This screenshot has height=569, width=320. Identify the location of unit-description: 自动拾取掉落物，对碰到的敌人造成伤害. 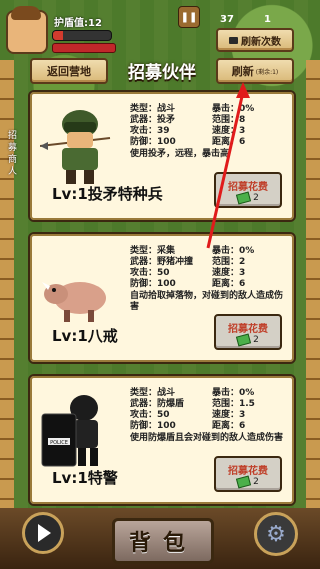
(207, 301).